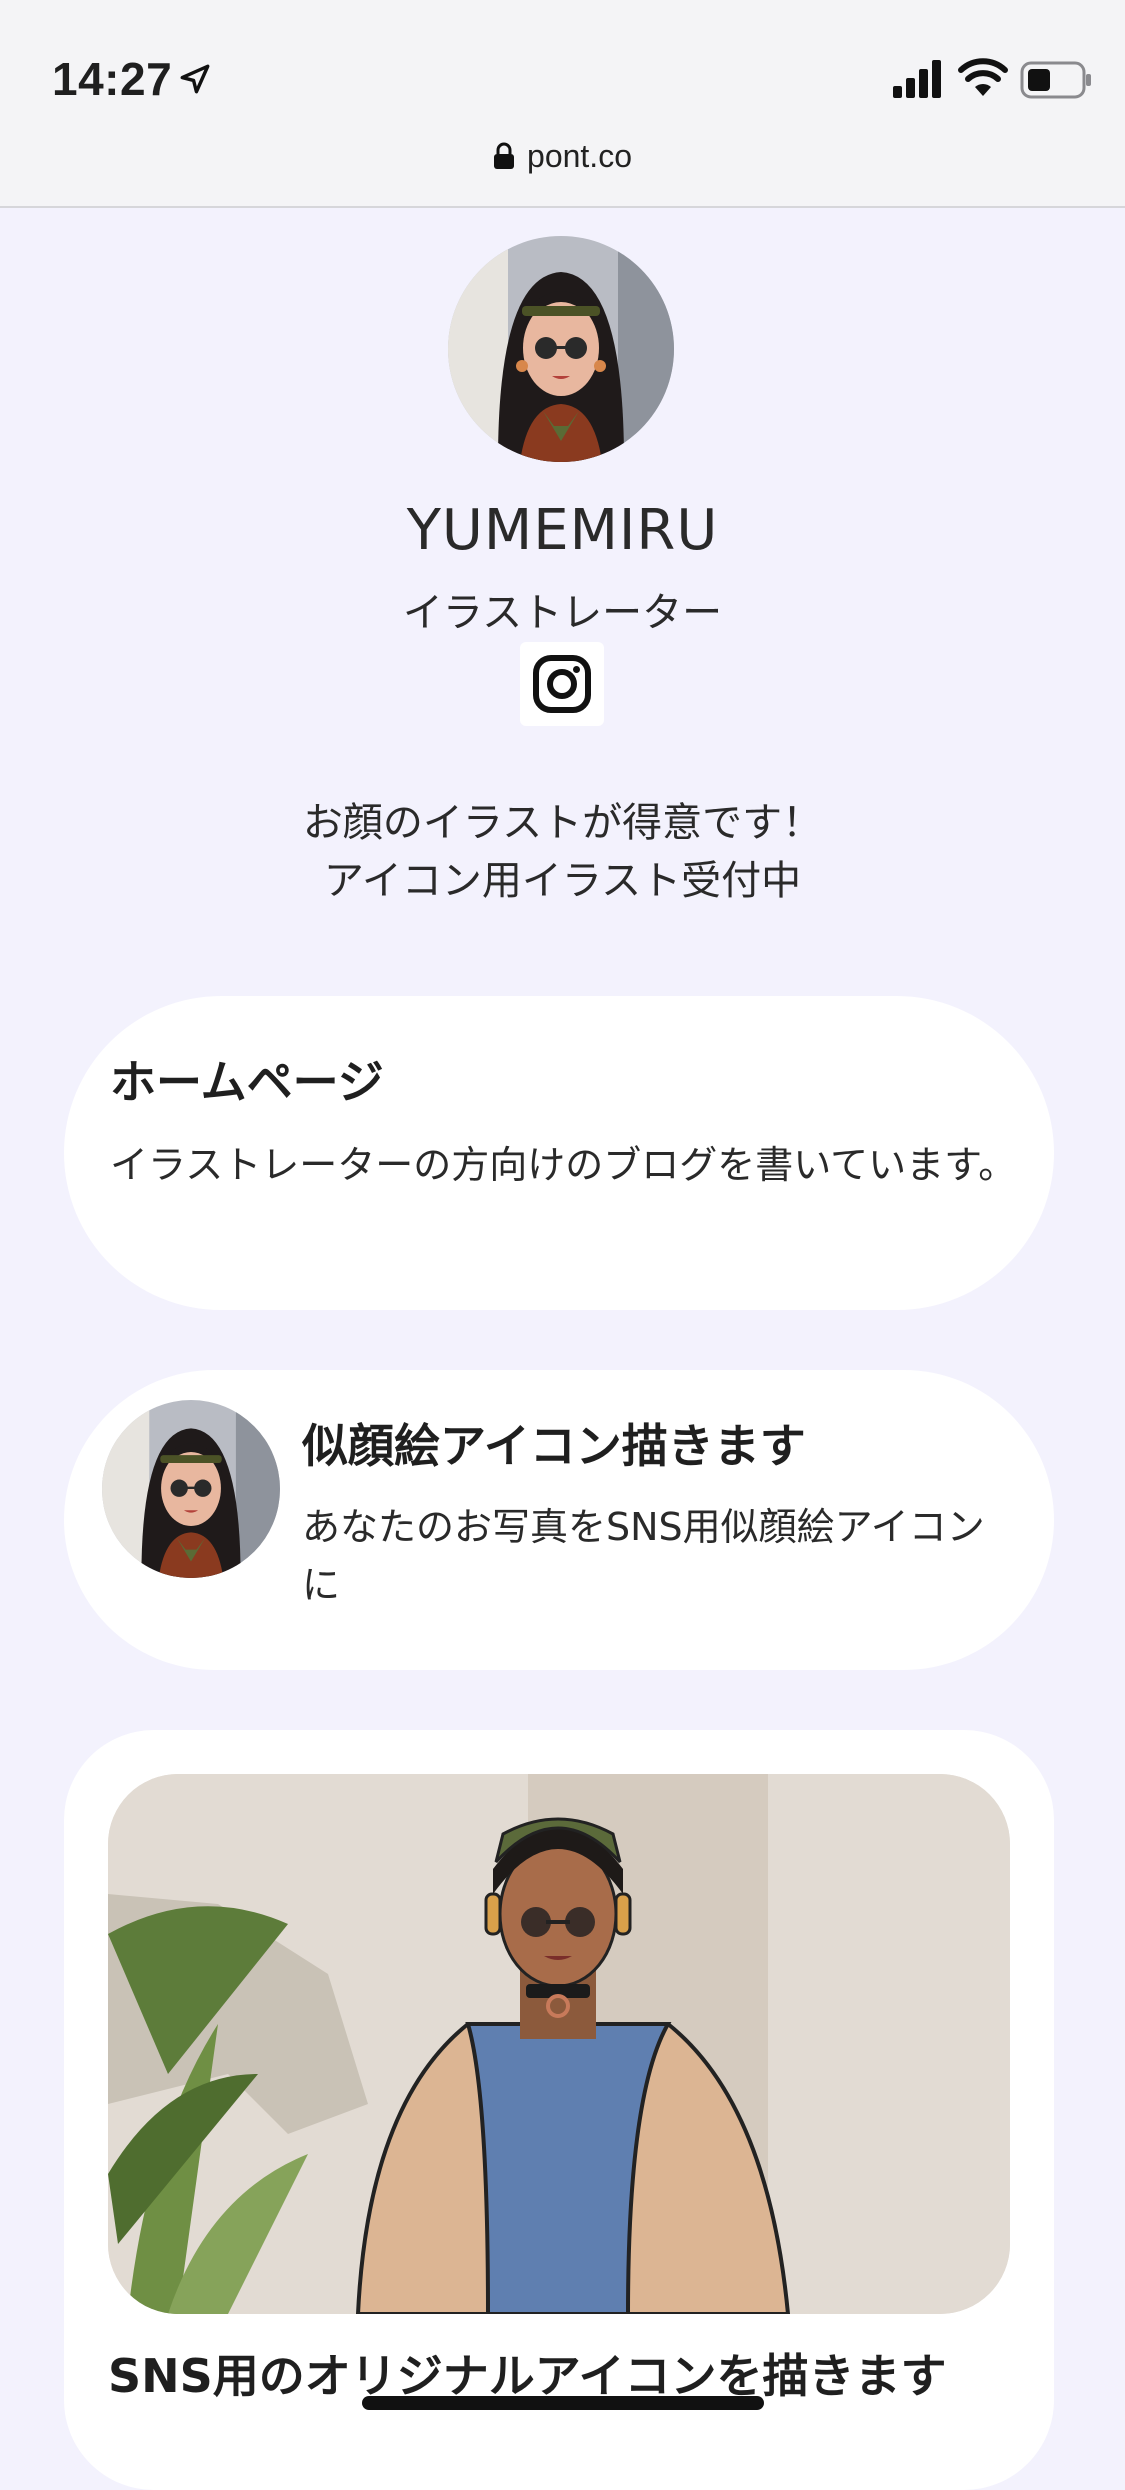  I want to click on bio-line-2: アイコン用イラスト受付中, so click(562, 881).